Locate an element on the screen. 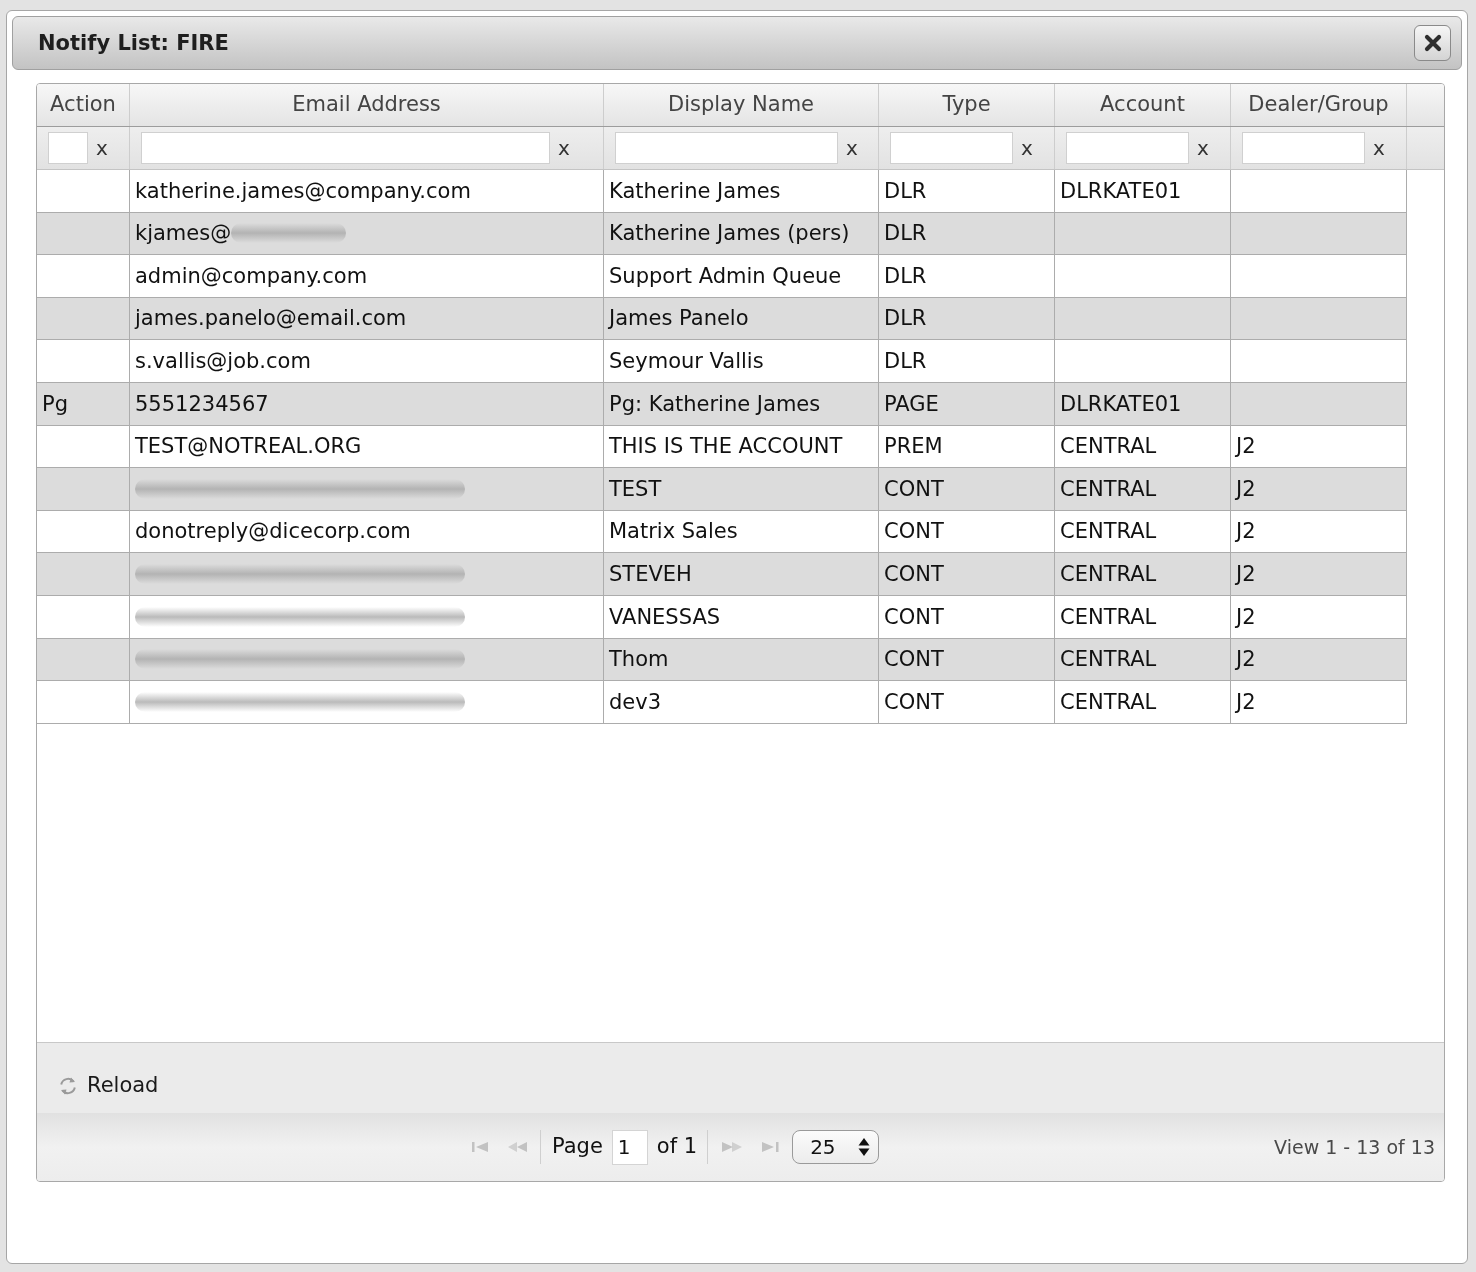  page-count-text: of 1 is located at coordinates (677, 1147).